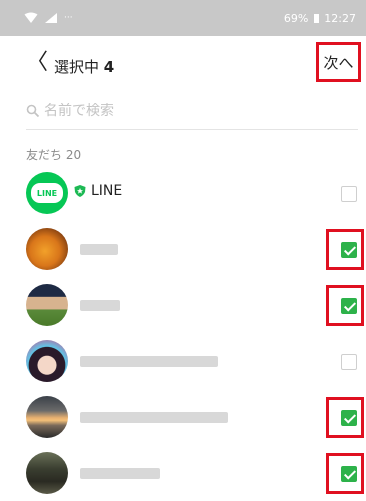 The image size is (366, 501). Describe the element at coordinates (31, 17) in the screenshot. I see `wifi-icon` at that location.